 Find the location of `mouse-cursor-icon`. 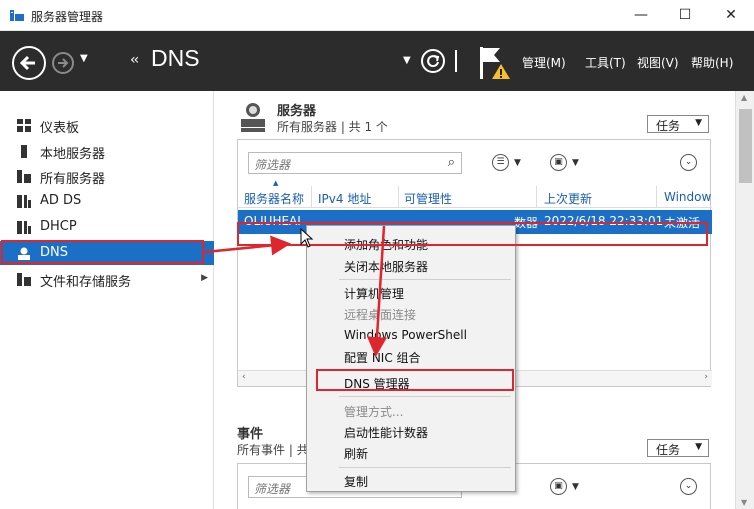

mouse-cursor-icon is located at coordinates (307, 238).